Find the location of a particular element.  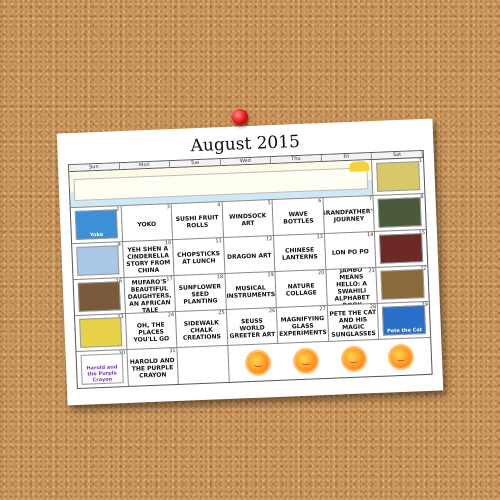

activity-text: Musical Instruments is located at coordinates (251, 292).